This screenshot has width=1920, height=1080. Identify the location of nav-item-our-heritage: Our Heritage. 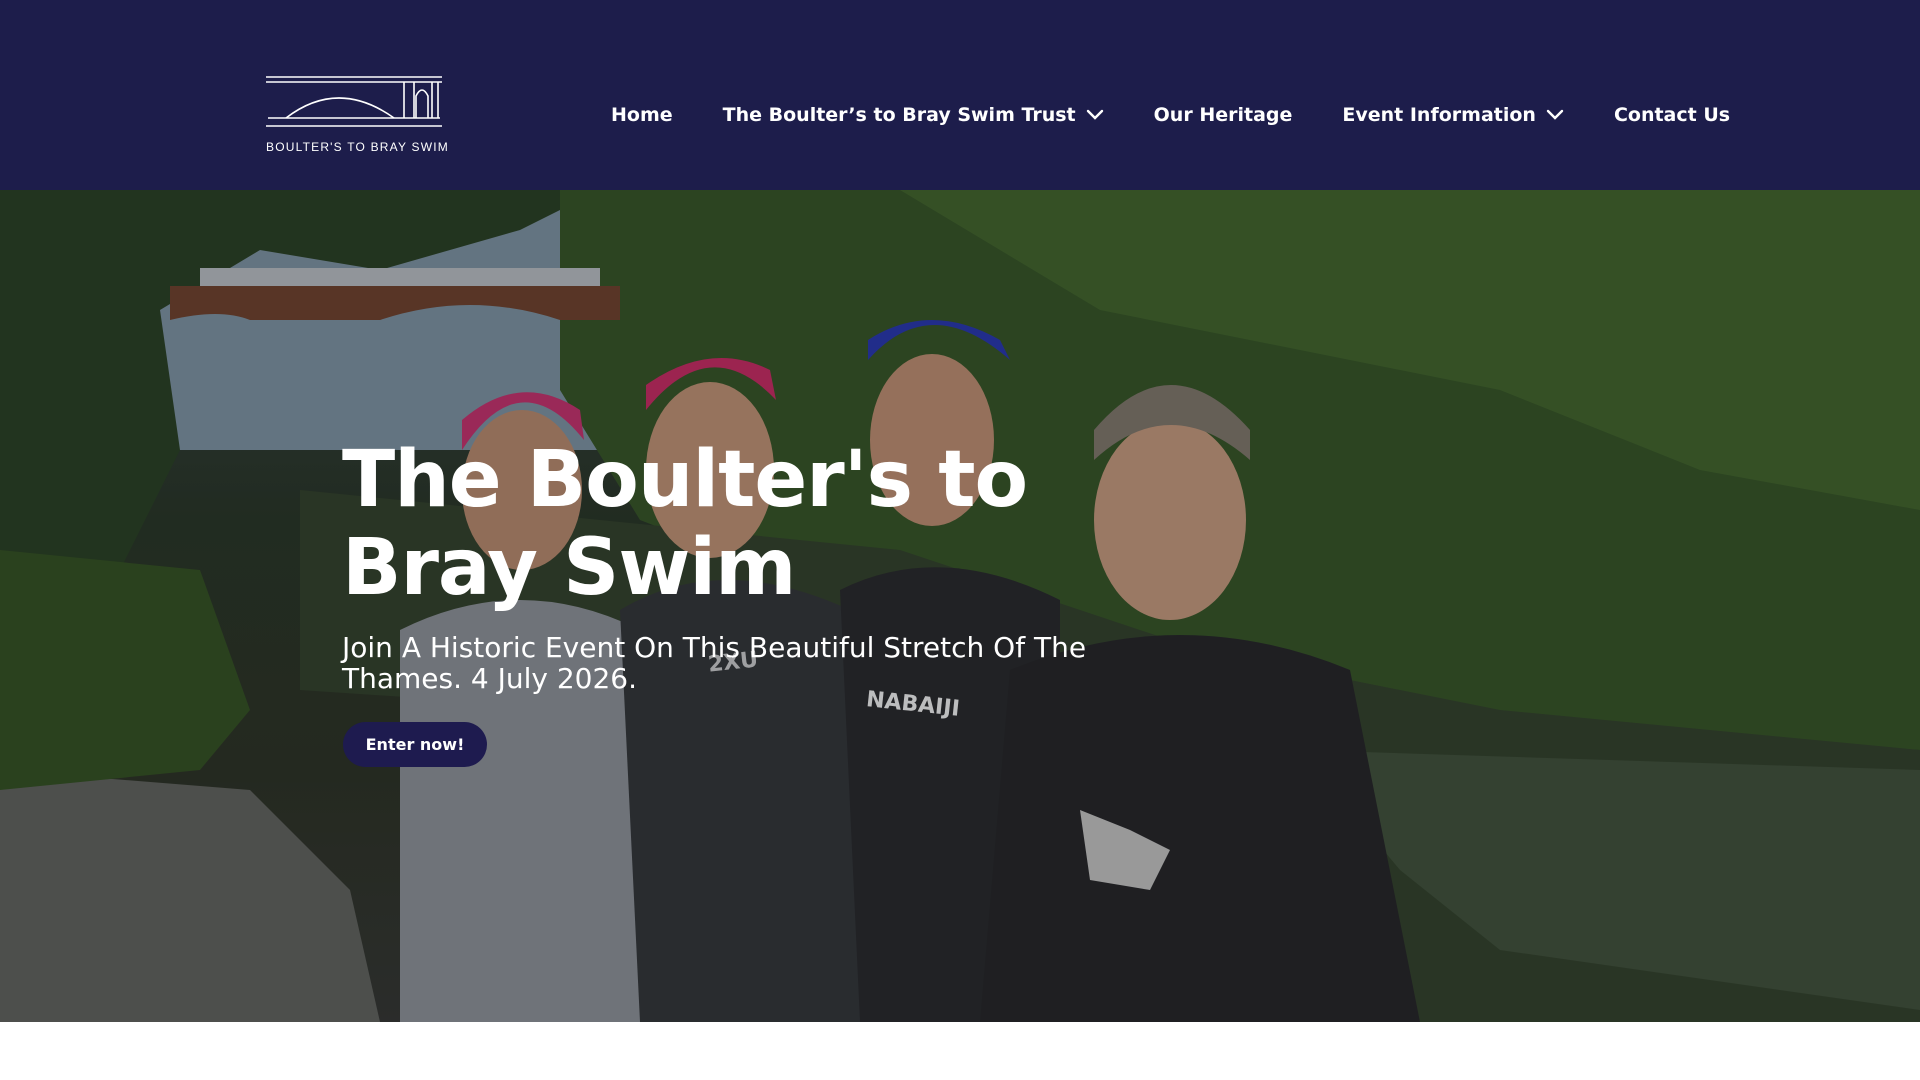
(1223, 115).